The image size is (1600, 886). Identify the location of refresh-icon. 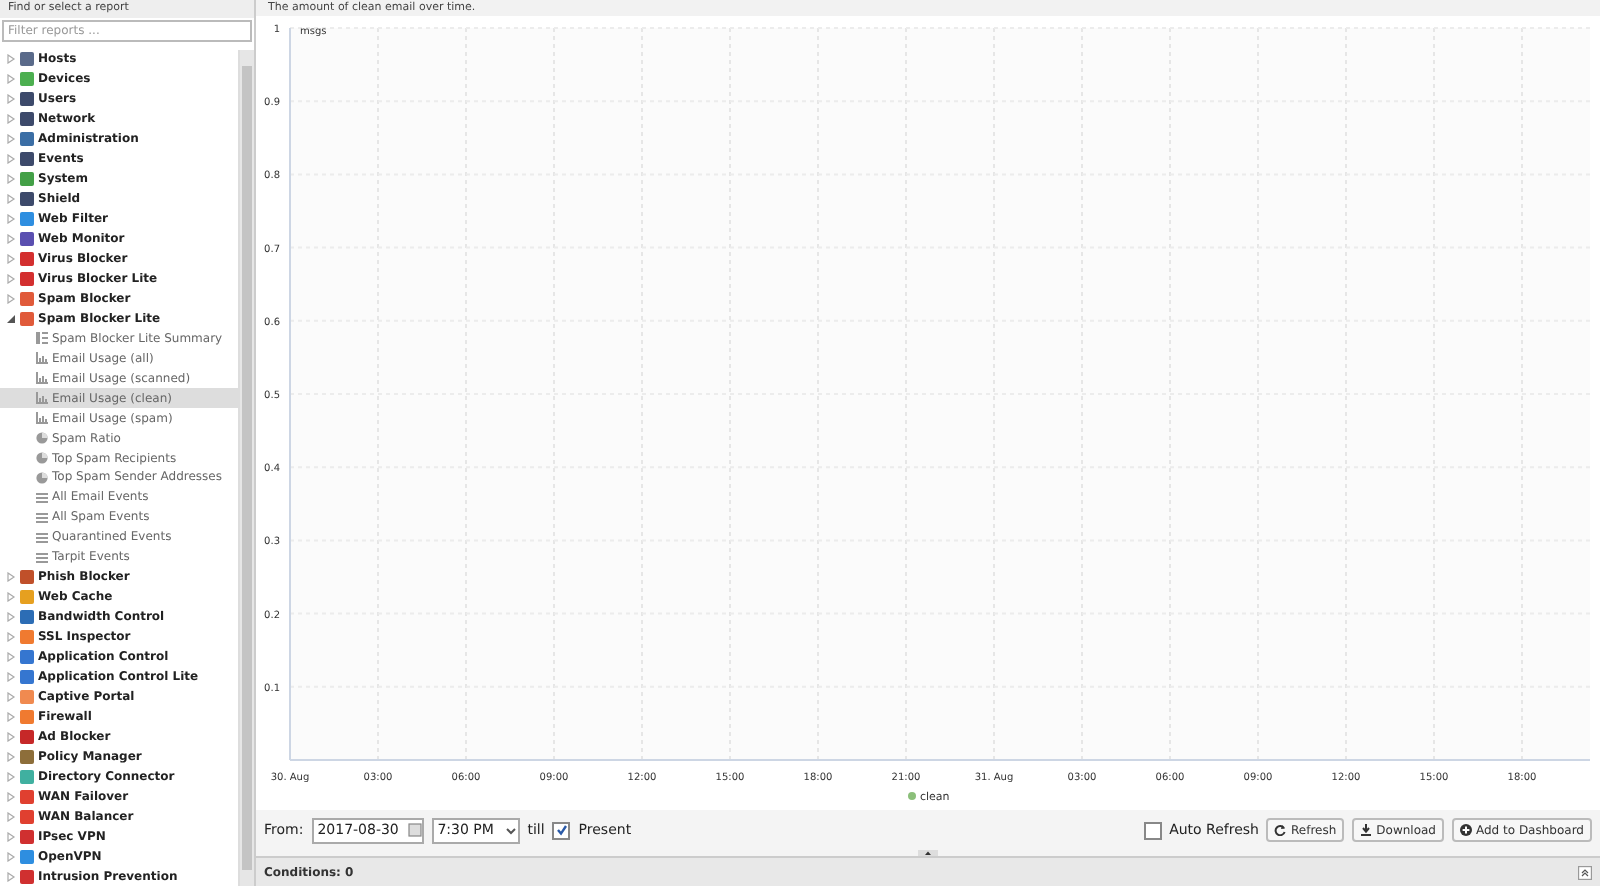
(1280, 830).